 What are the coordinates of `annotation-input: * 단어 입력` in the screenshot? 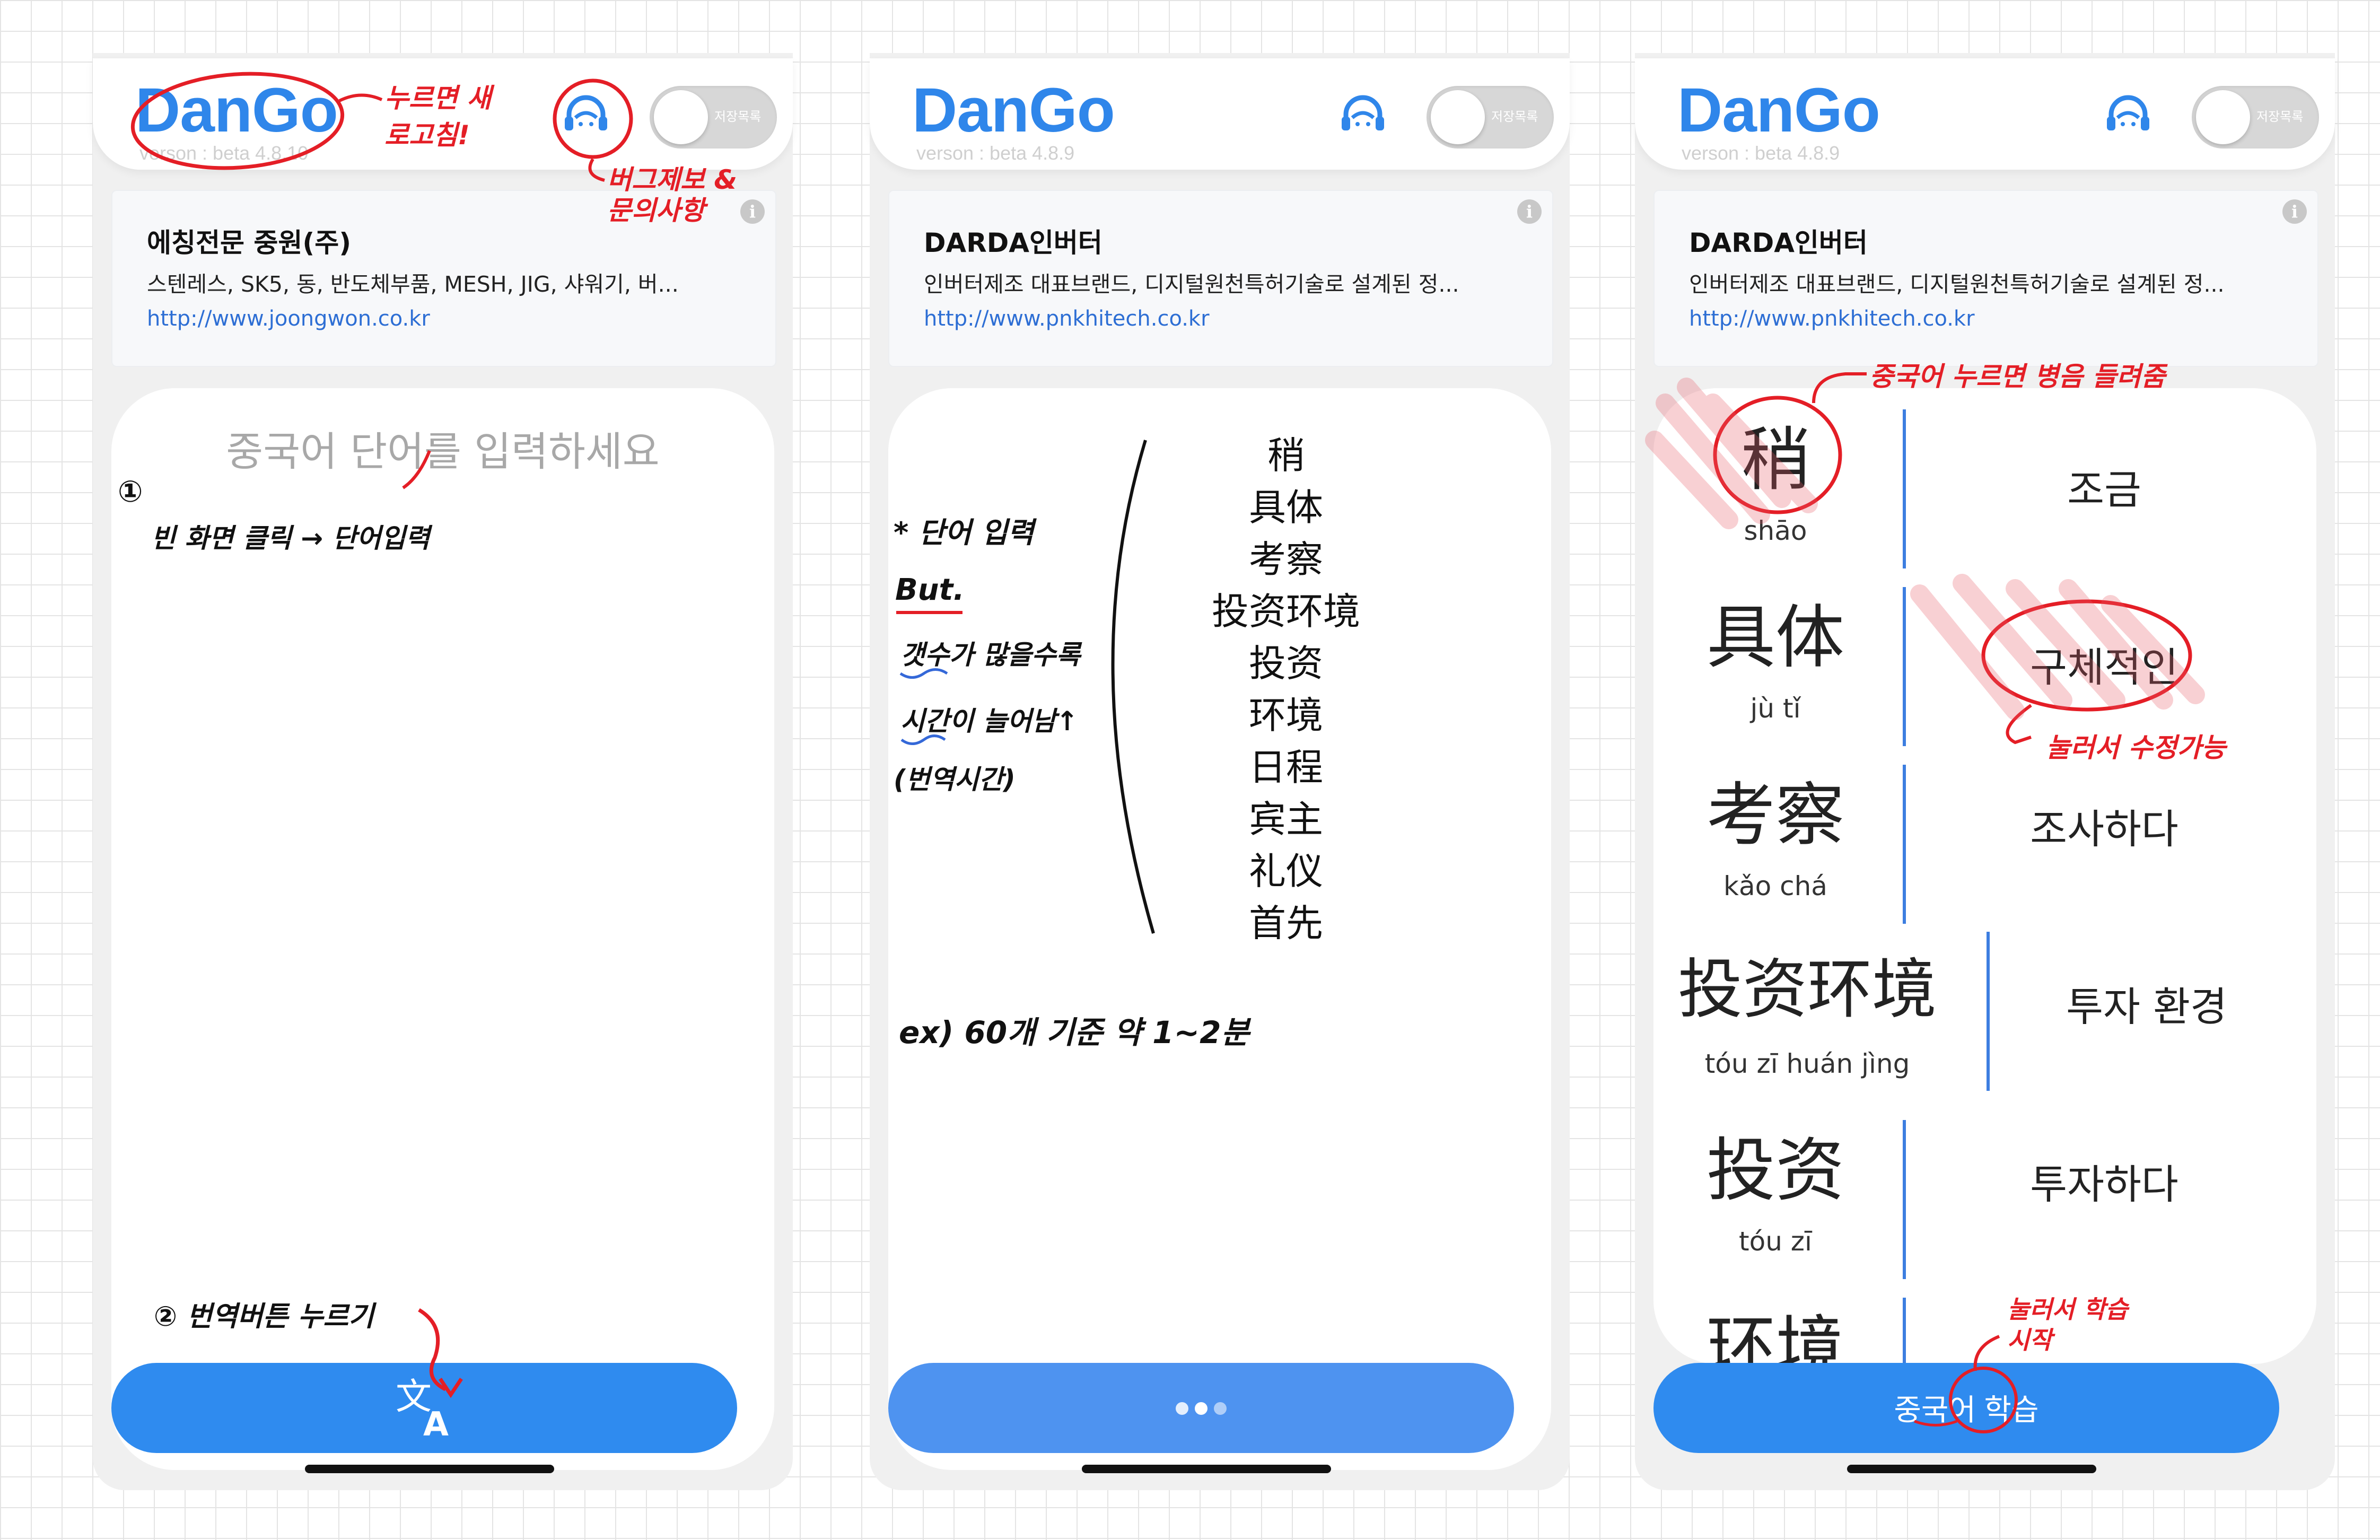 It's located at (964, 532).